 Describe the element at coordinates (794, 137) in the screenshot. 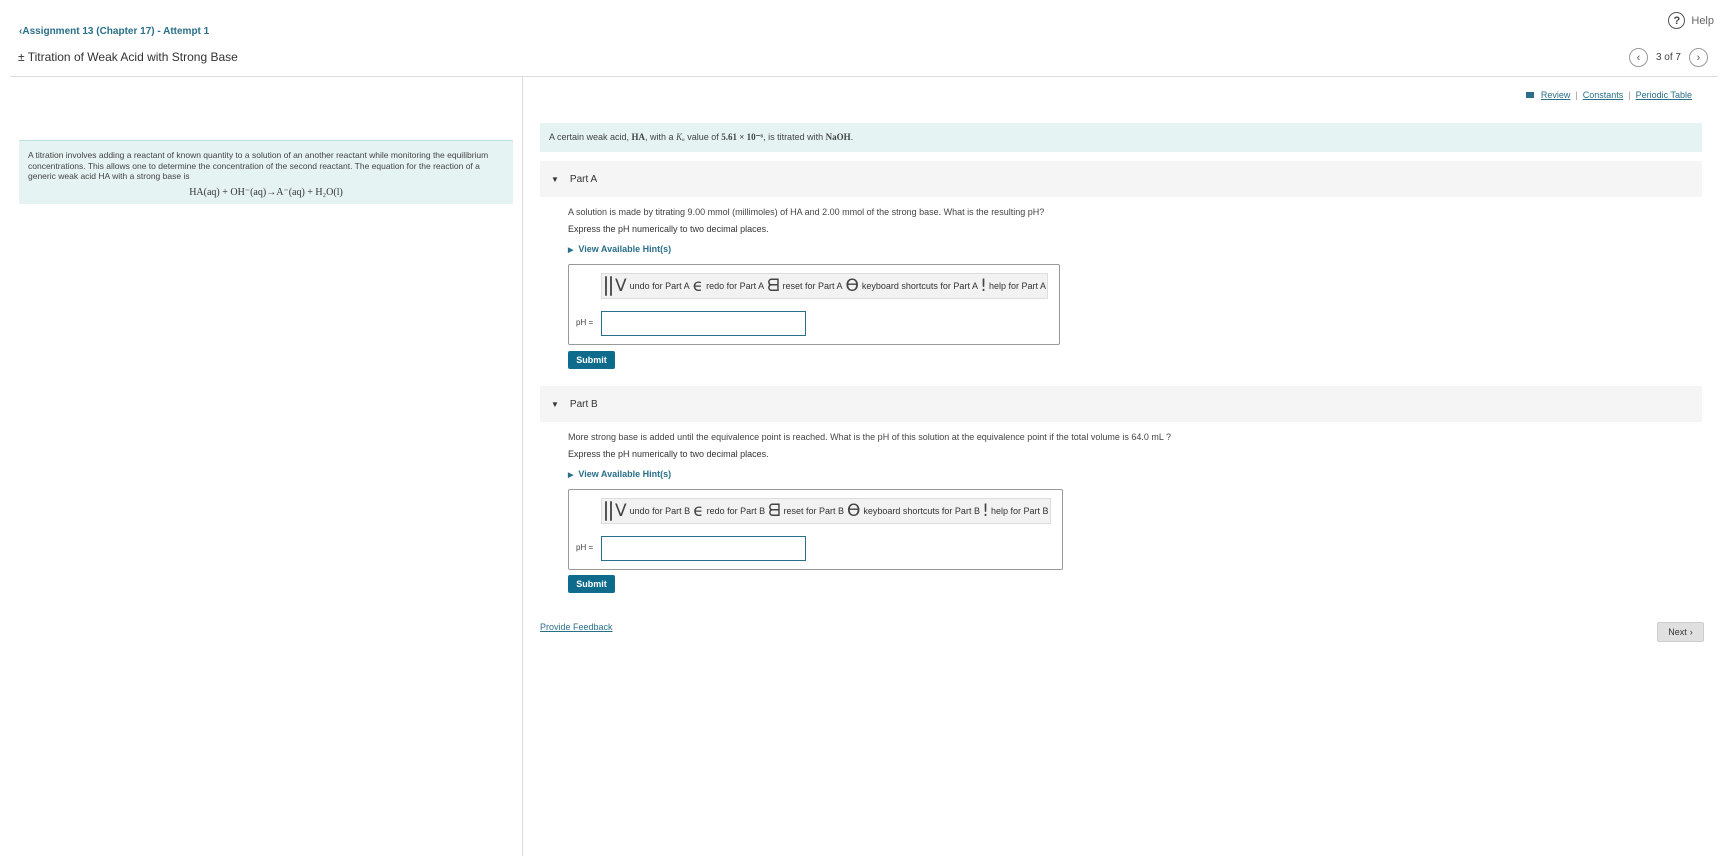

I see `problem-text: , is titrated with` at that location.